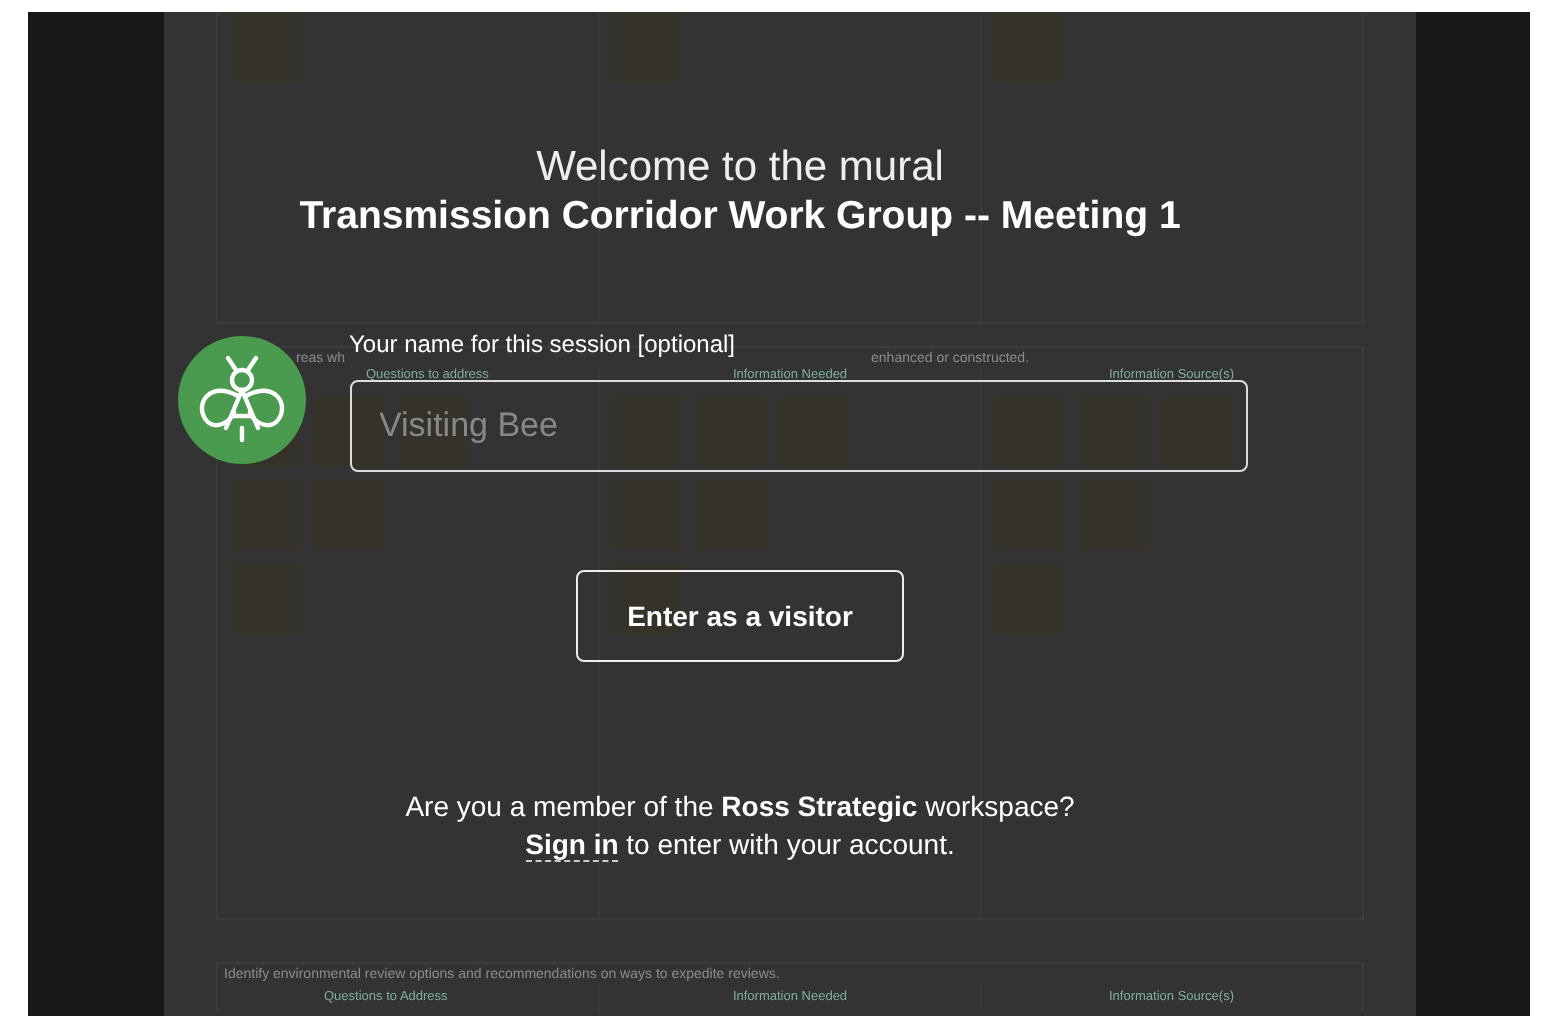 This screenshot has height=1016, width=1544. I want to click on sign-in-sentence: Sign in to enter with your account., so click(740, 845).